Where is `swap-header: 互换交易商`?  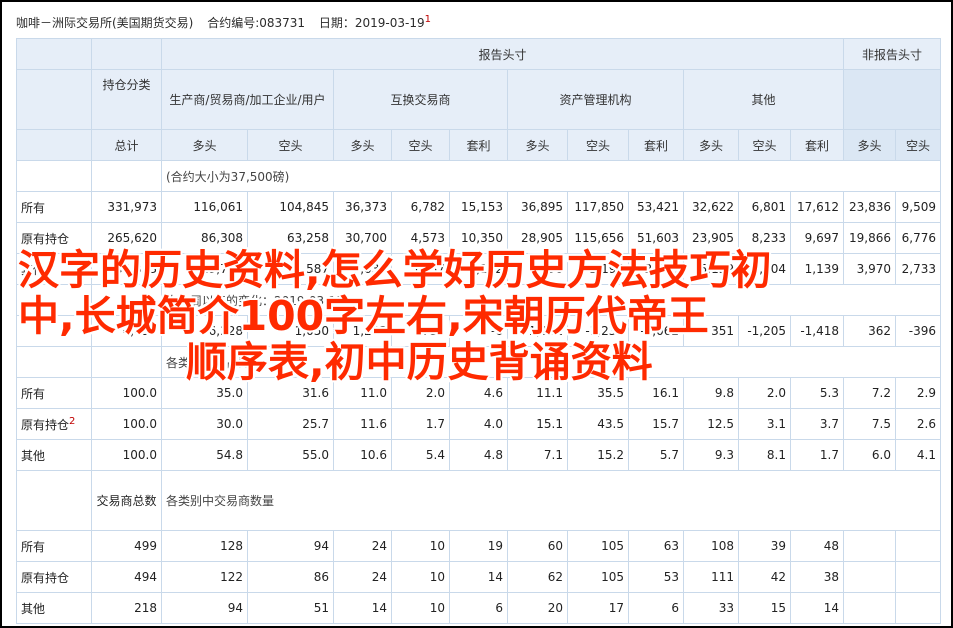
swap-header: 互换交易商 is located at coordinates (420, 99).